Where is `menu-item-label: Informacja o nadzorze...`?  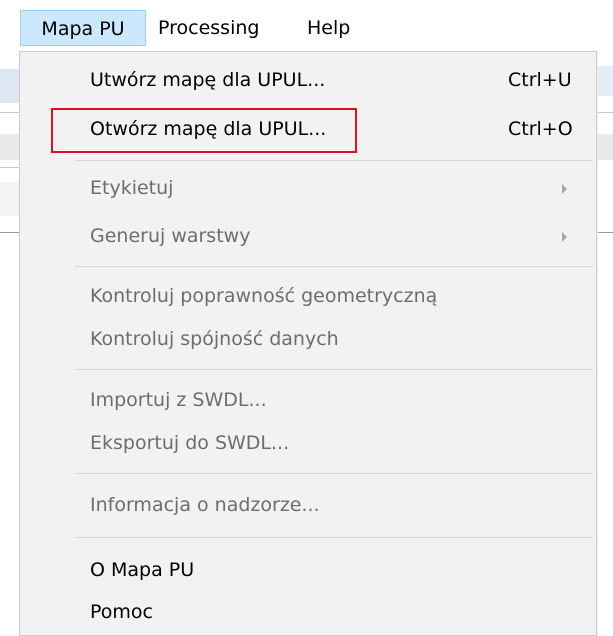
menu-item-label: Informacja o nadzorze... is located at coordinates (205, 505).